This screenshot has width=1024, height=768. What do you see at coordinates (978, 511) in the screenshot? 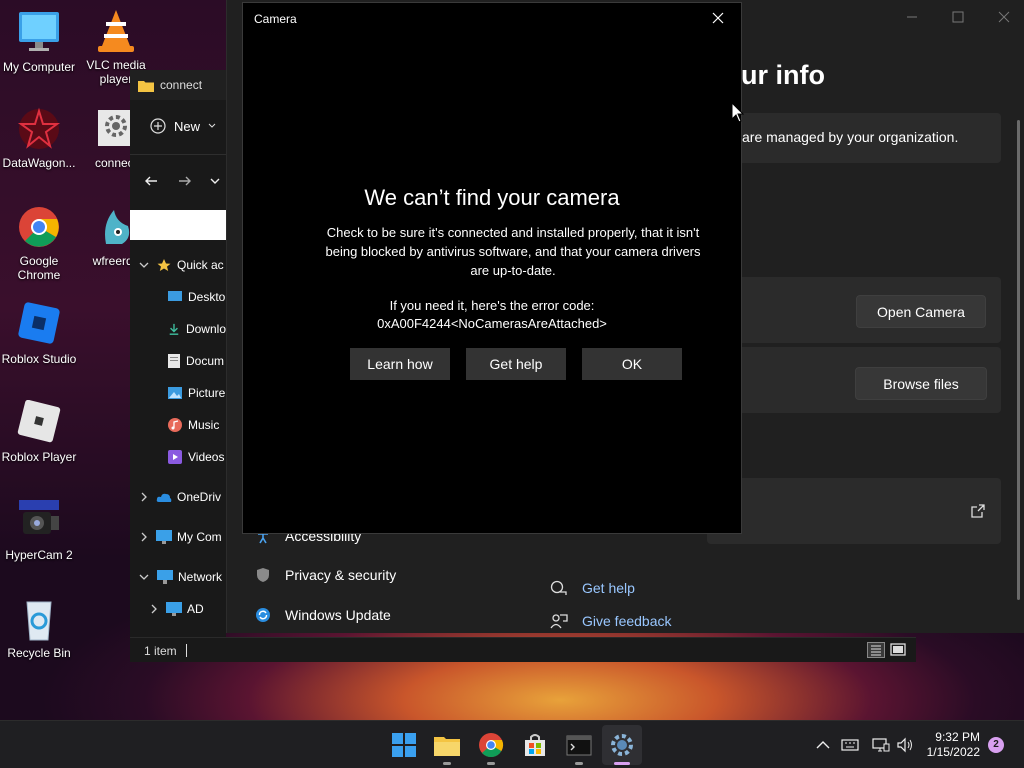
I see `external-link-icon` at bounding box center [978, 511].